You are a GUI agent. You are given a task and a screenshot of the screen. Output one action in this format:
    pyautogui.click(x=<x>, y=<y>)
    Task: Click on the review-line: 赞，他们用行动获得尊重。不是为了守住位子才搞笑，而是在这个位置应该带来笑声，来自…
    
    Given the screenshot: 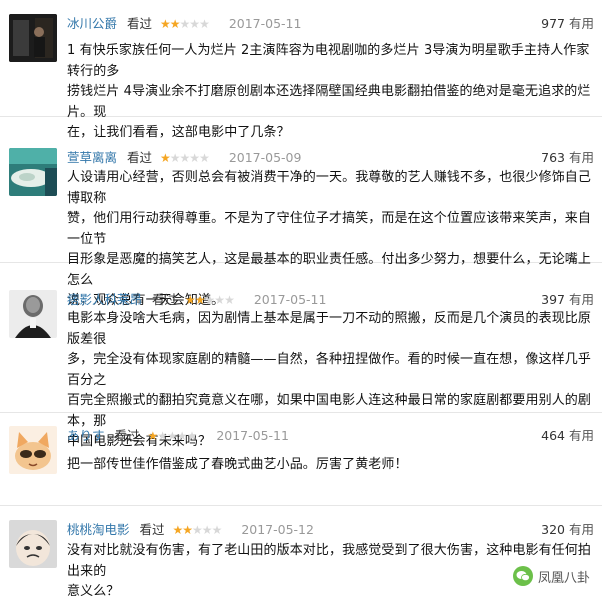 What is the action you would take?
    pyautogui.click(x=329, y=229)
    